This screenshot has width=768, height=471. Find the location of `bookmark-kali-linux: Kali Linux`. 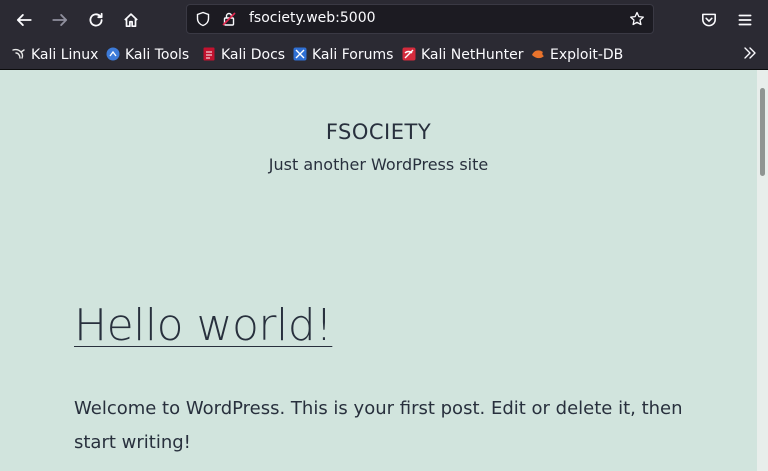

bookmark-kali-linux: Kali Linux is located at coordinates (55, 55).